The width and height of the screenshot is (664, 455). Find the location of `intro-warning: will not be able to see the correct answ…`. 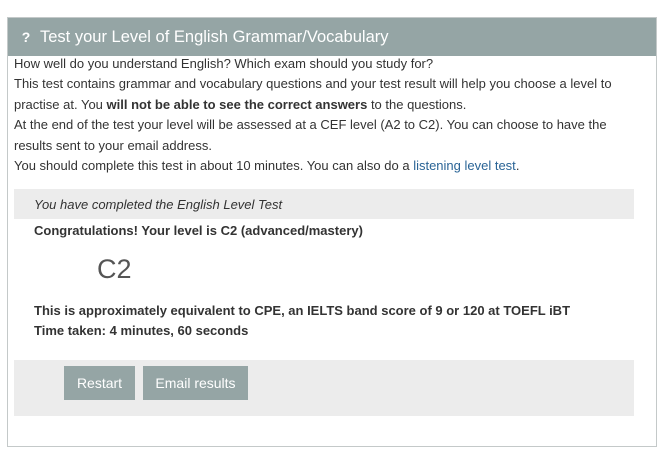

intro-warning: will not be able to see the correct answ… is located at coordinates (237, 104).